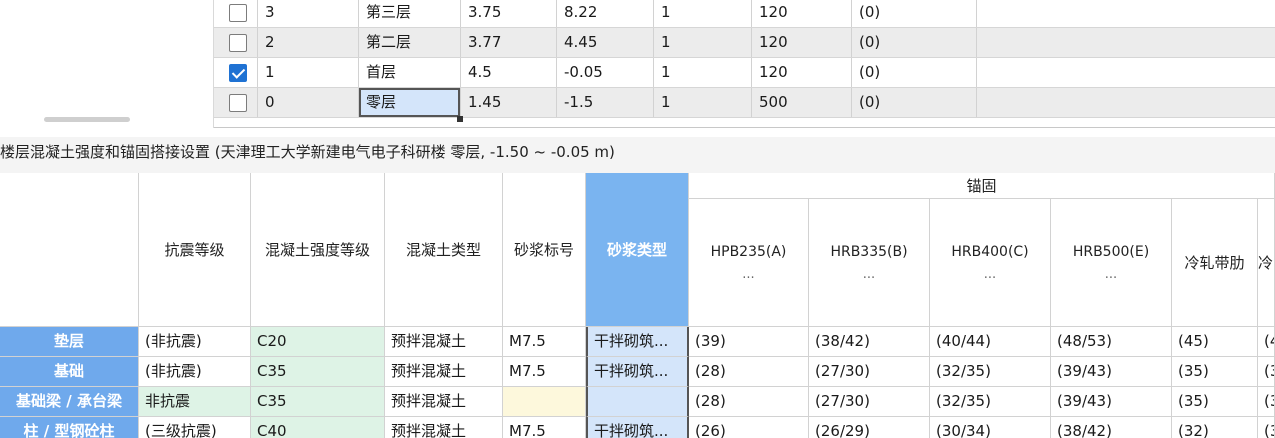 This screenshot has width=1275, height=438. Describe the element at coordinates (318, 250) in the screenshot. I see `header-concrete-grade: 混凝土强度等级` at that location.